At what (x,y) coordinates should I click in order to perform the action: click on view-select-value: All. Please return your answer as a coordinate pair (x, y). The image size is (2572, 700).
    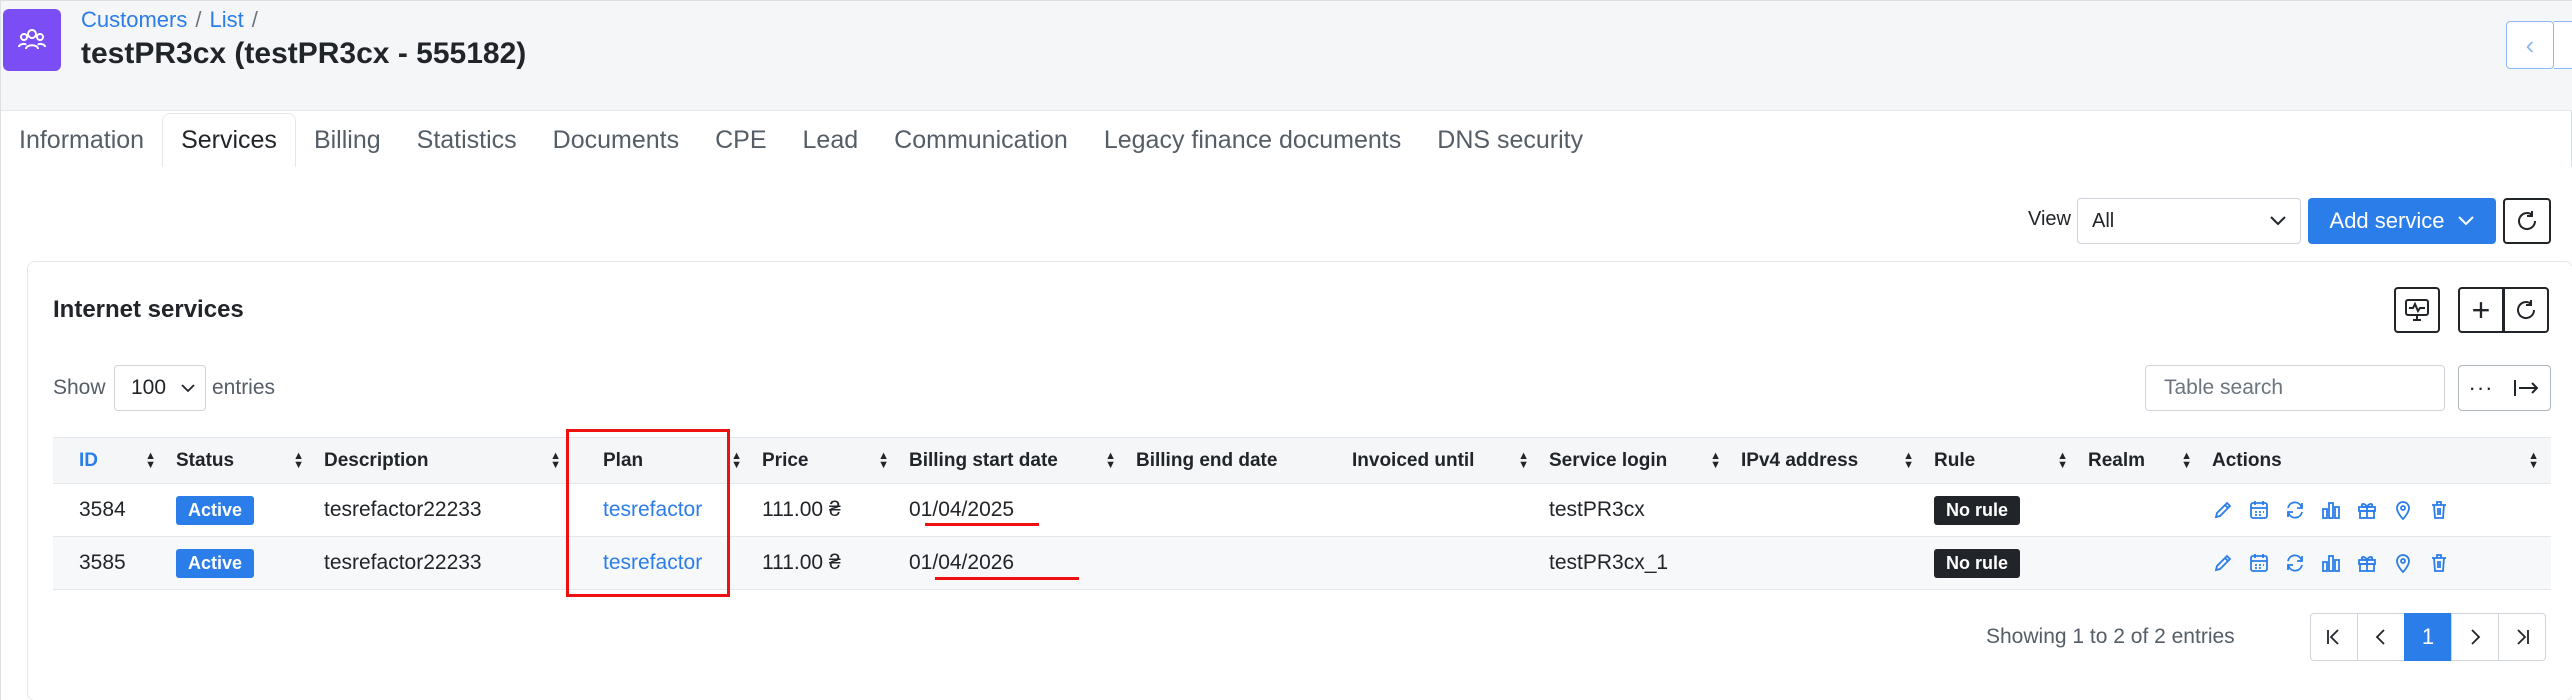
    Looking at the image, I should click on (2103, 220).